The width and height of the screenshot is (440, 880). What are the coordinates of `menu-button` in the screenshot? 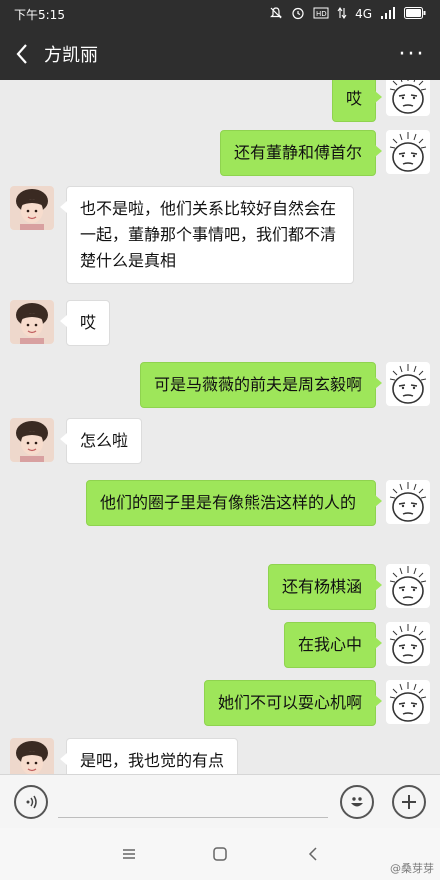 It's located at (129, 854).